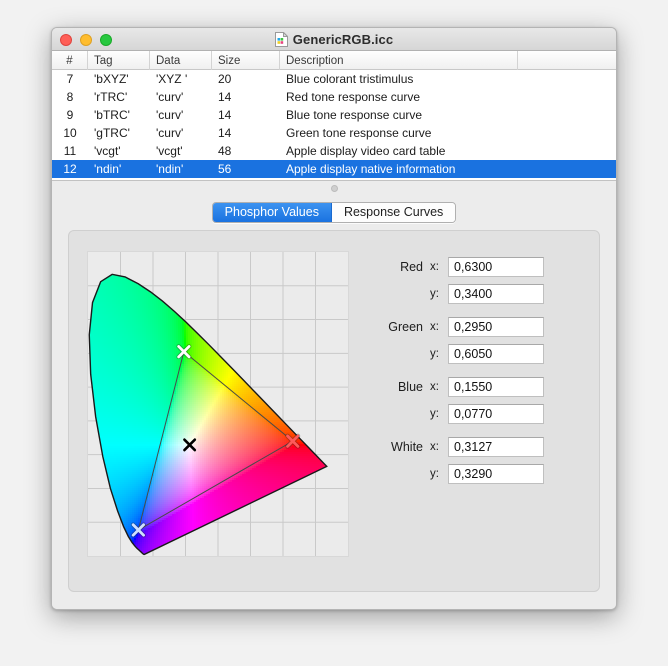 This screenshot has width=668, height=666. Describe the element at coordinates (107, 151) in the screenshot. I see `cell-tag: 'vcgt'` at that location.